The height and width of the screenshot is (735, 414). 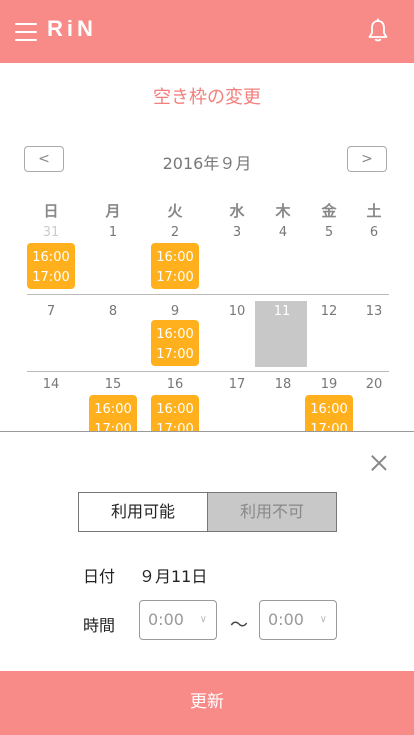 I want to click on weekday-fri: 金, so click(x=329, y=211).